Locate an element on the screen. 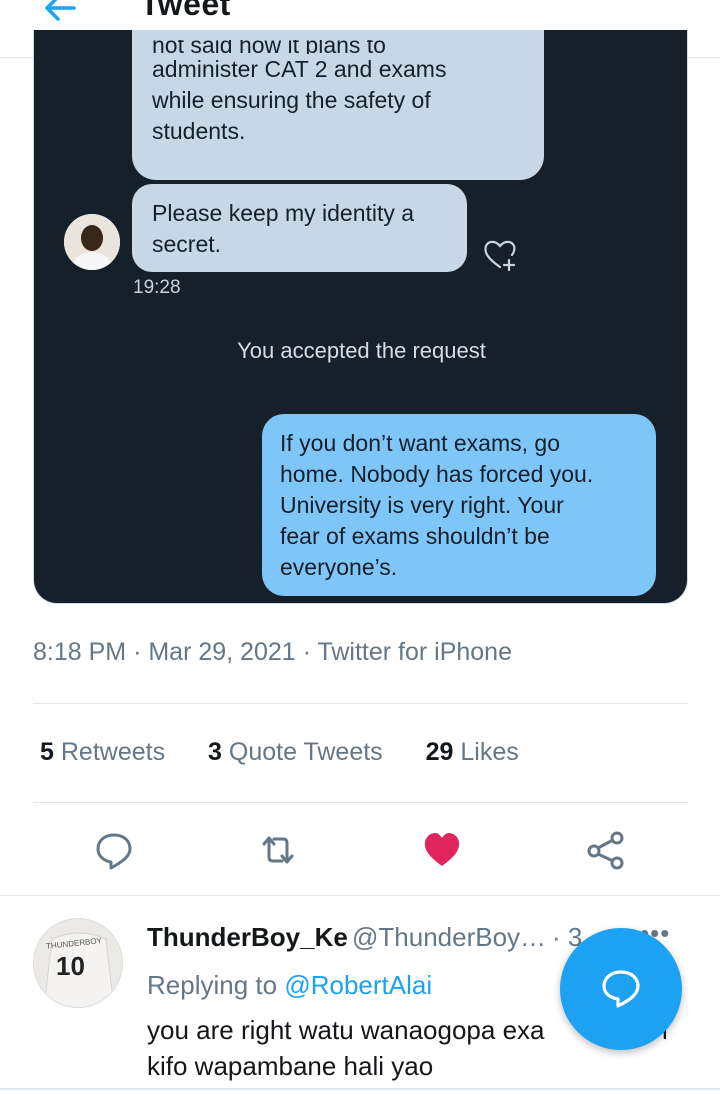  compose-reply-icon is located at coordinates (621, 989).